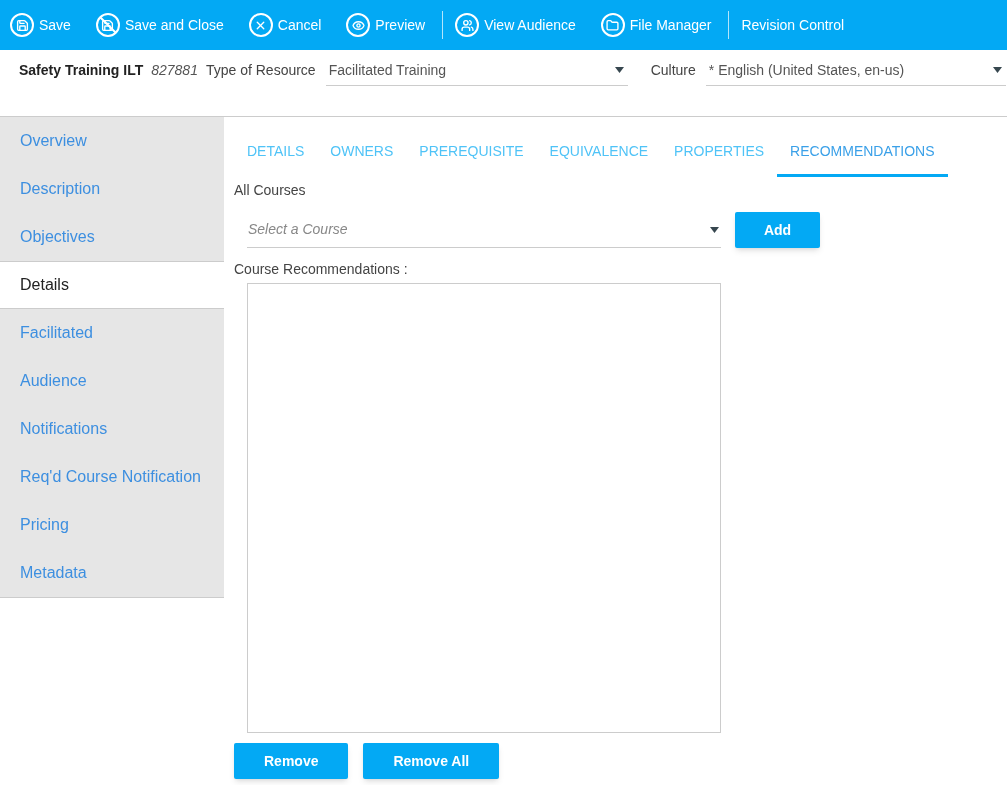 This screenshot has width=1007, height=785. What do you see at coordinates (260, 70) in the screenshot?
I see `field-label: Type of Resource` at bounding box center [260, 70].